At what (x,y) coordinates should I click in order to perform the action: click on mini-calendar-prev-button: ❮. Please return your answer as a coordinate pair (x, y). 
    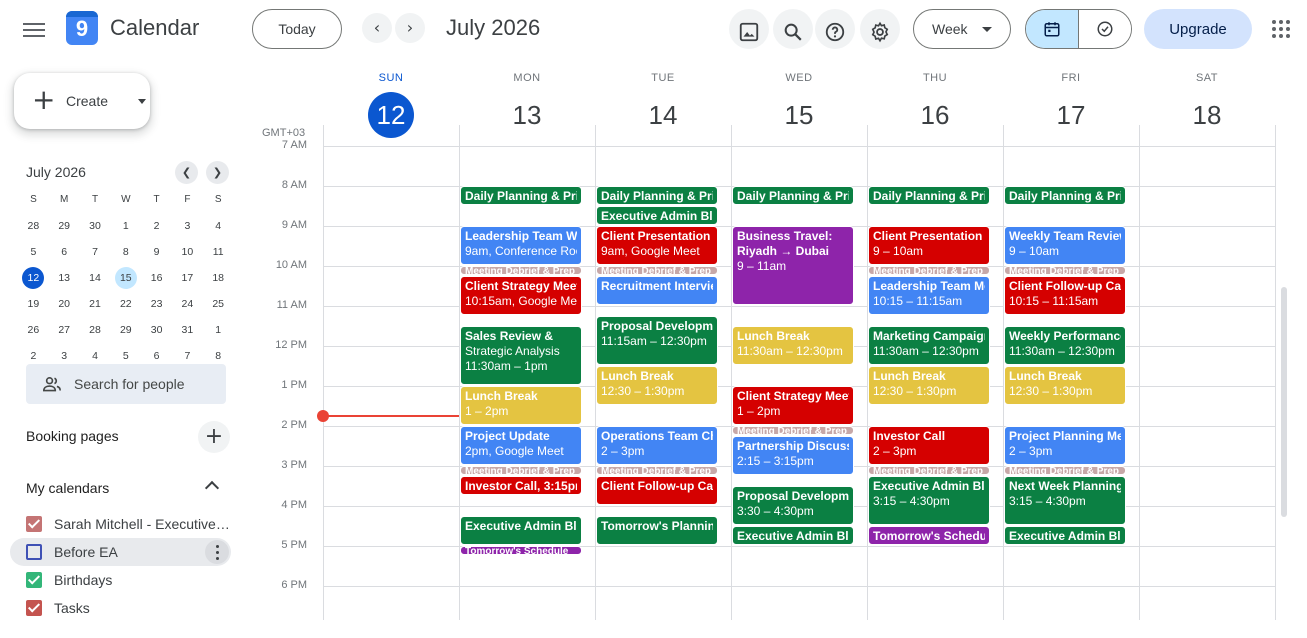
    Looking at the image, I should click on (186, 172).